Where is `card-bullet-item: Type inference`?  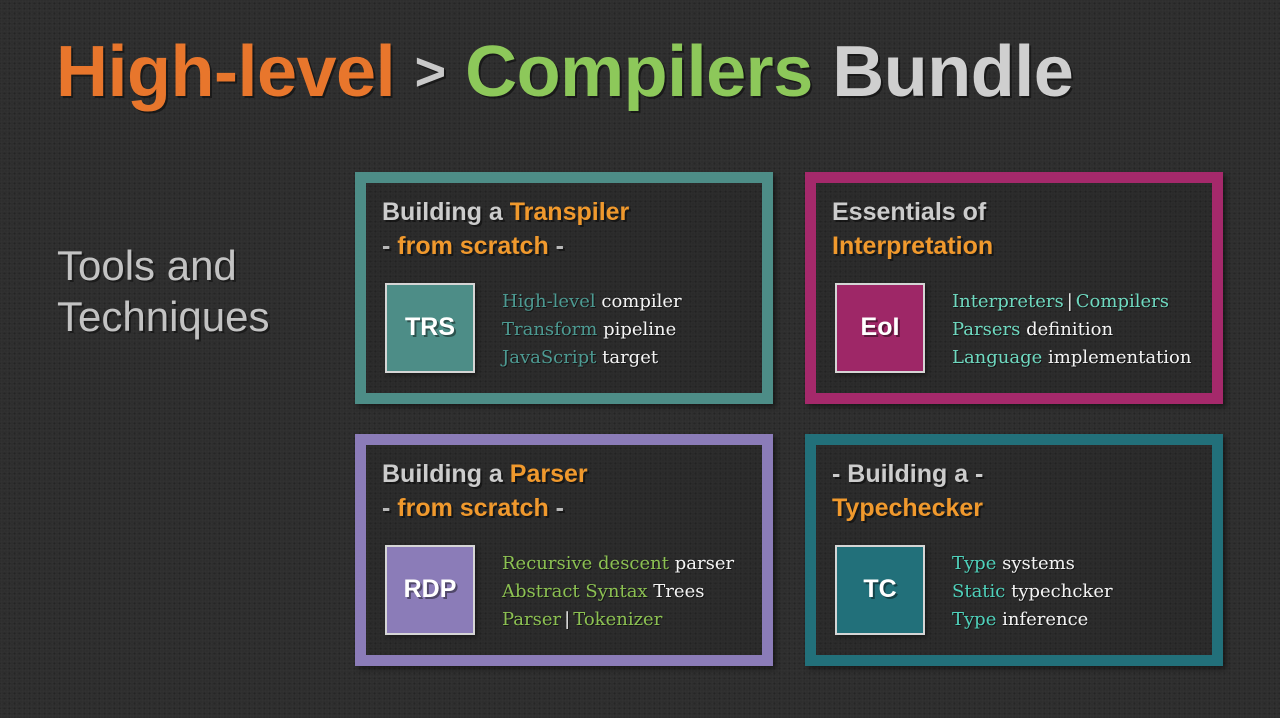
card-bullet-item: Type inference is located at coordinates (1032, 620).